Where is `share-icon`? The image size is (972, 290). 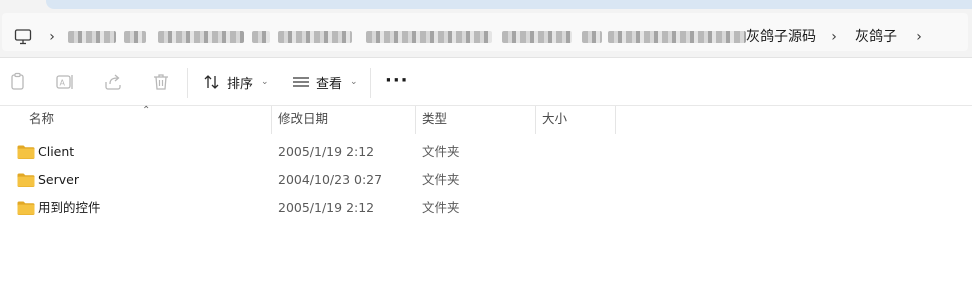 share-icon is located at coordinates (113, 82).